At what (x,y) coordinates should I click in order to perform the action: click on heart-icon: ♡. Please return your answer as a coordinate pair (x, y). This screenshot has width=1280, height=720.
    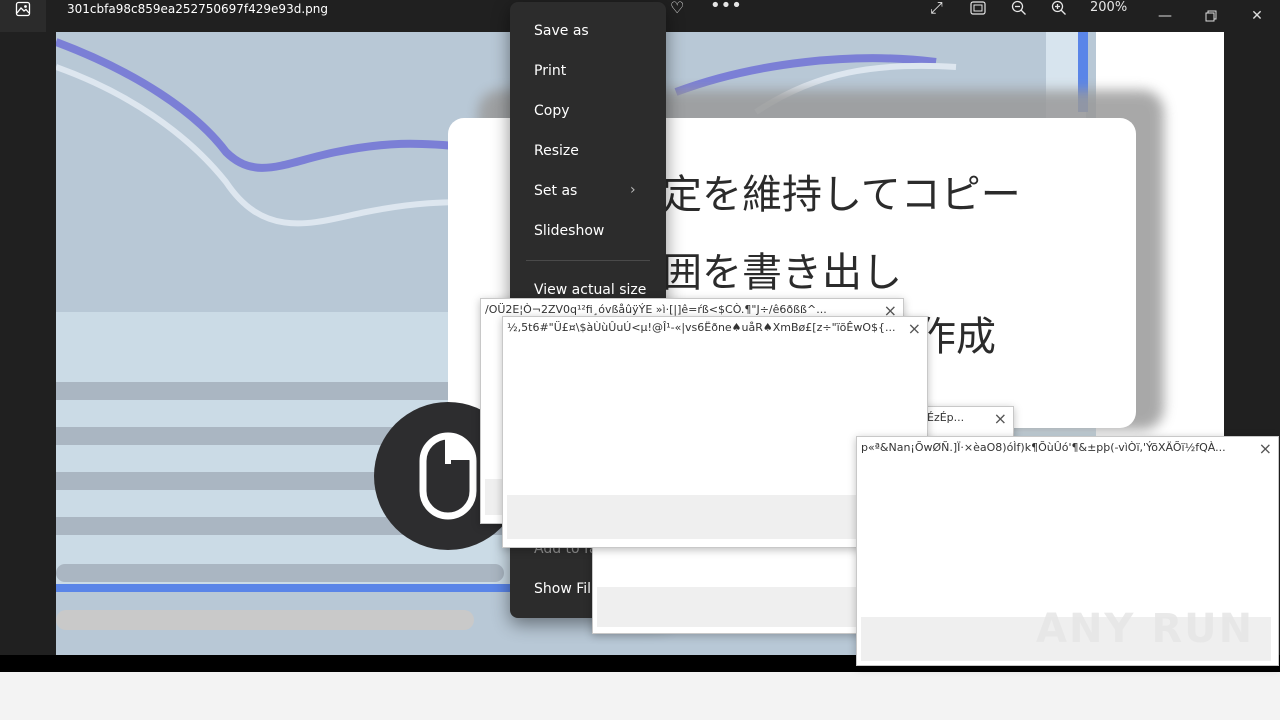
    Looking at the image, I should click on (677, 9).